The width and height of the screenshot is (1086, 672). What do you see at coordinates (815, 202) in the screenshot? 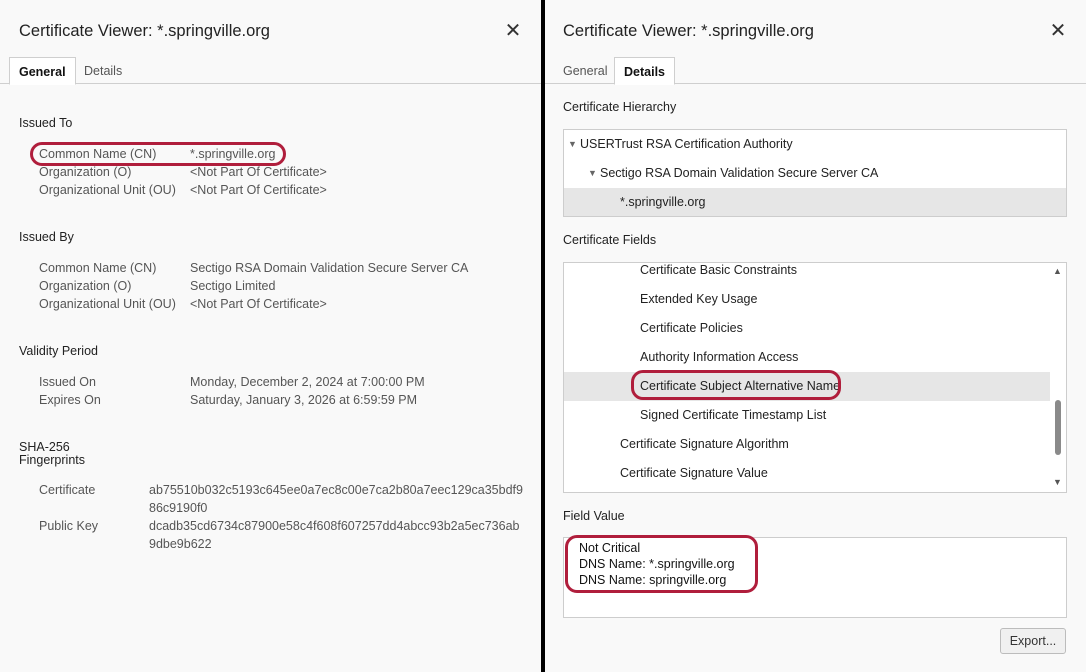
I see `tree-item-leaf: *.springville.org` at bounding box center [815, 202].